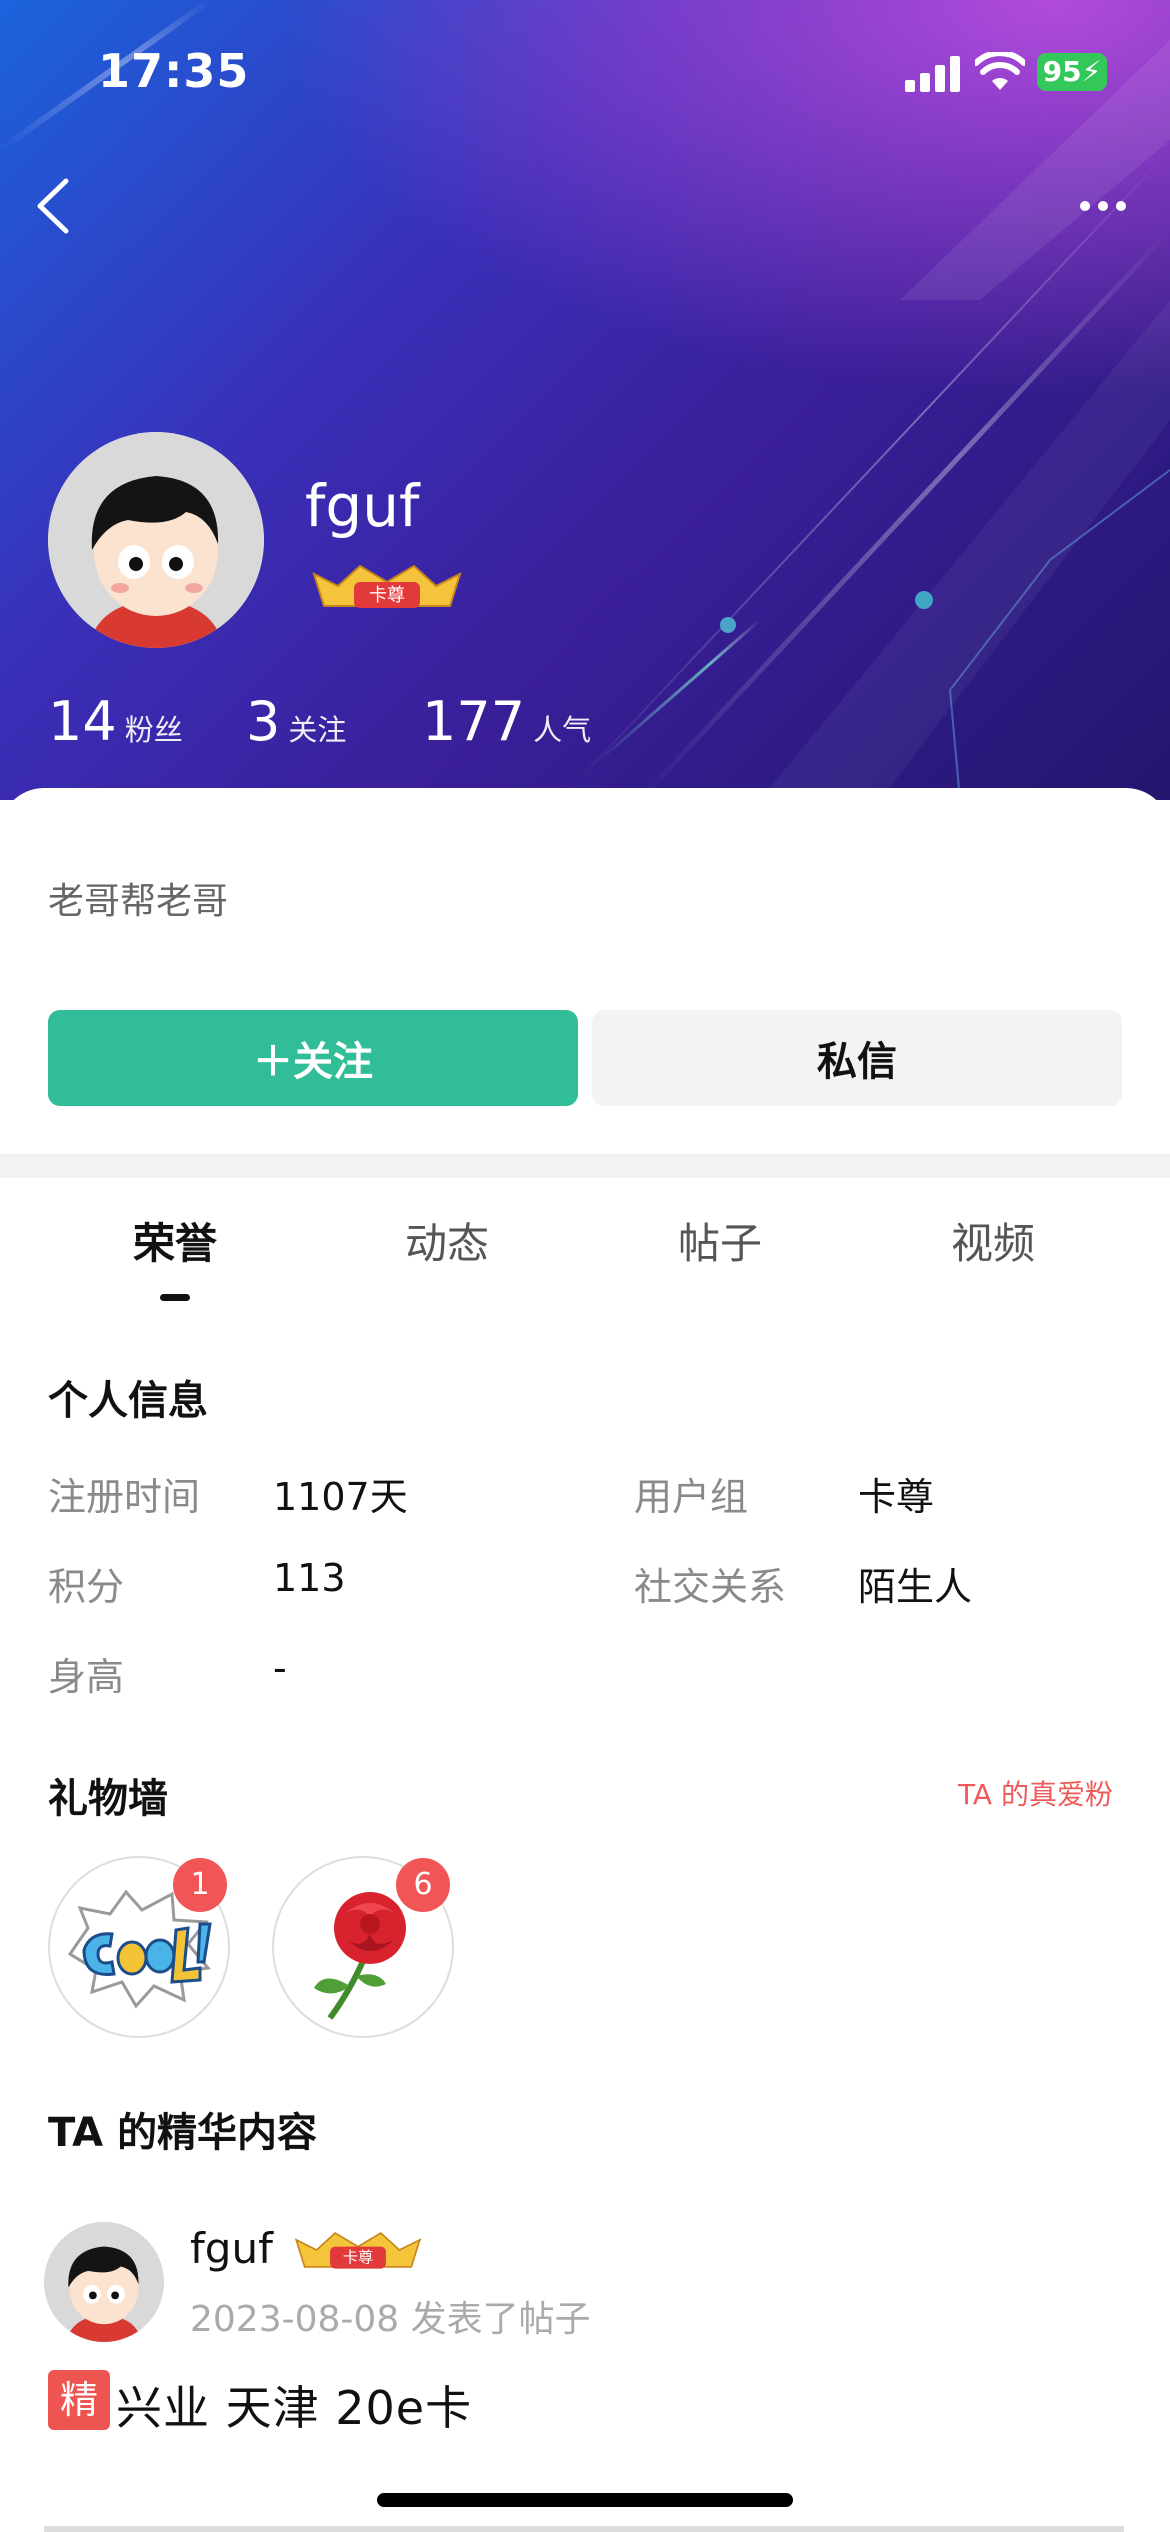 This screenshot has height=2532, width=1170. What do you see at coordinates (294, 2405) in the screenshot?
I see `post-title: 兴业 天津 20e卡` at bounding box center [294, 2405].